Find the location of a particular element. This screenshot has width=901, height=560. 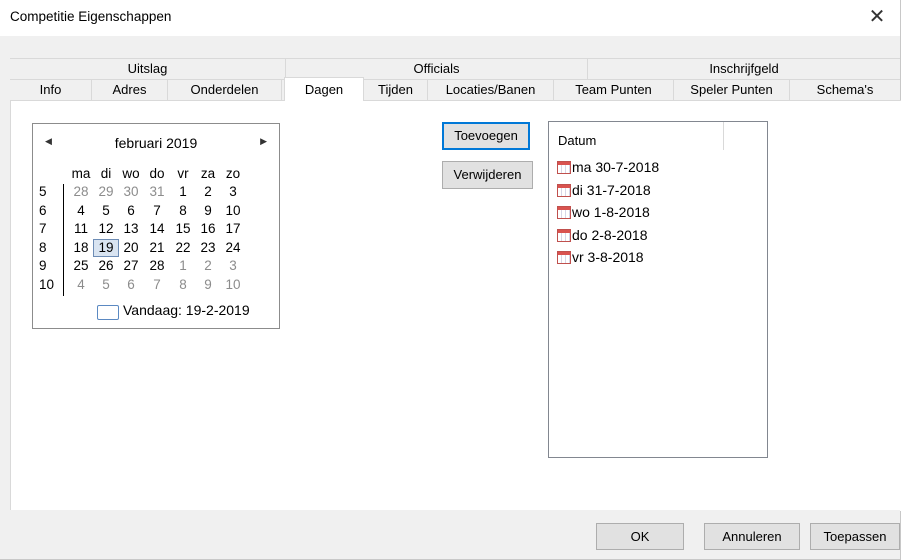

list-item: do 2-8-2018 is located at coordinates (602, 236).